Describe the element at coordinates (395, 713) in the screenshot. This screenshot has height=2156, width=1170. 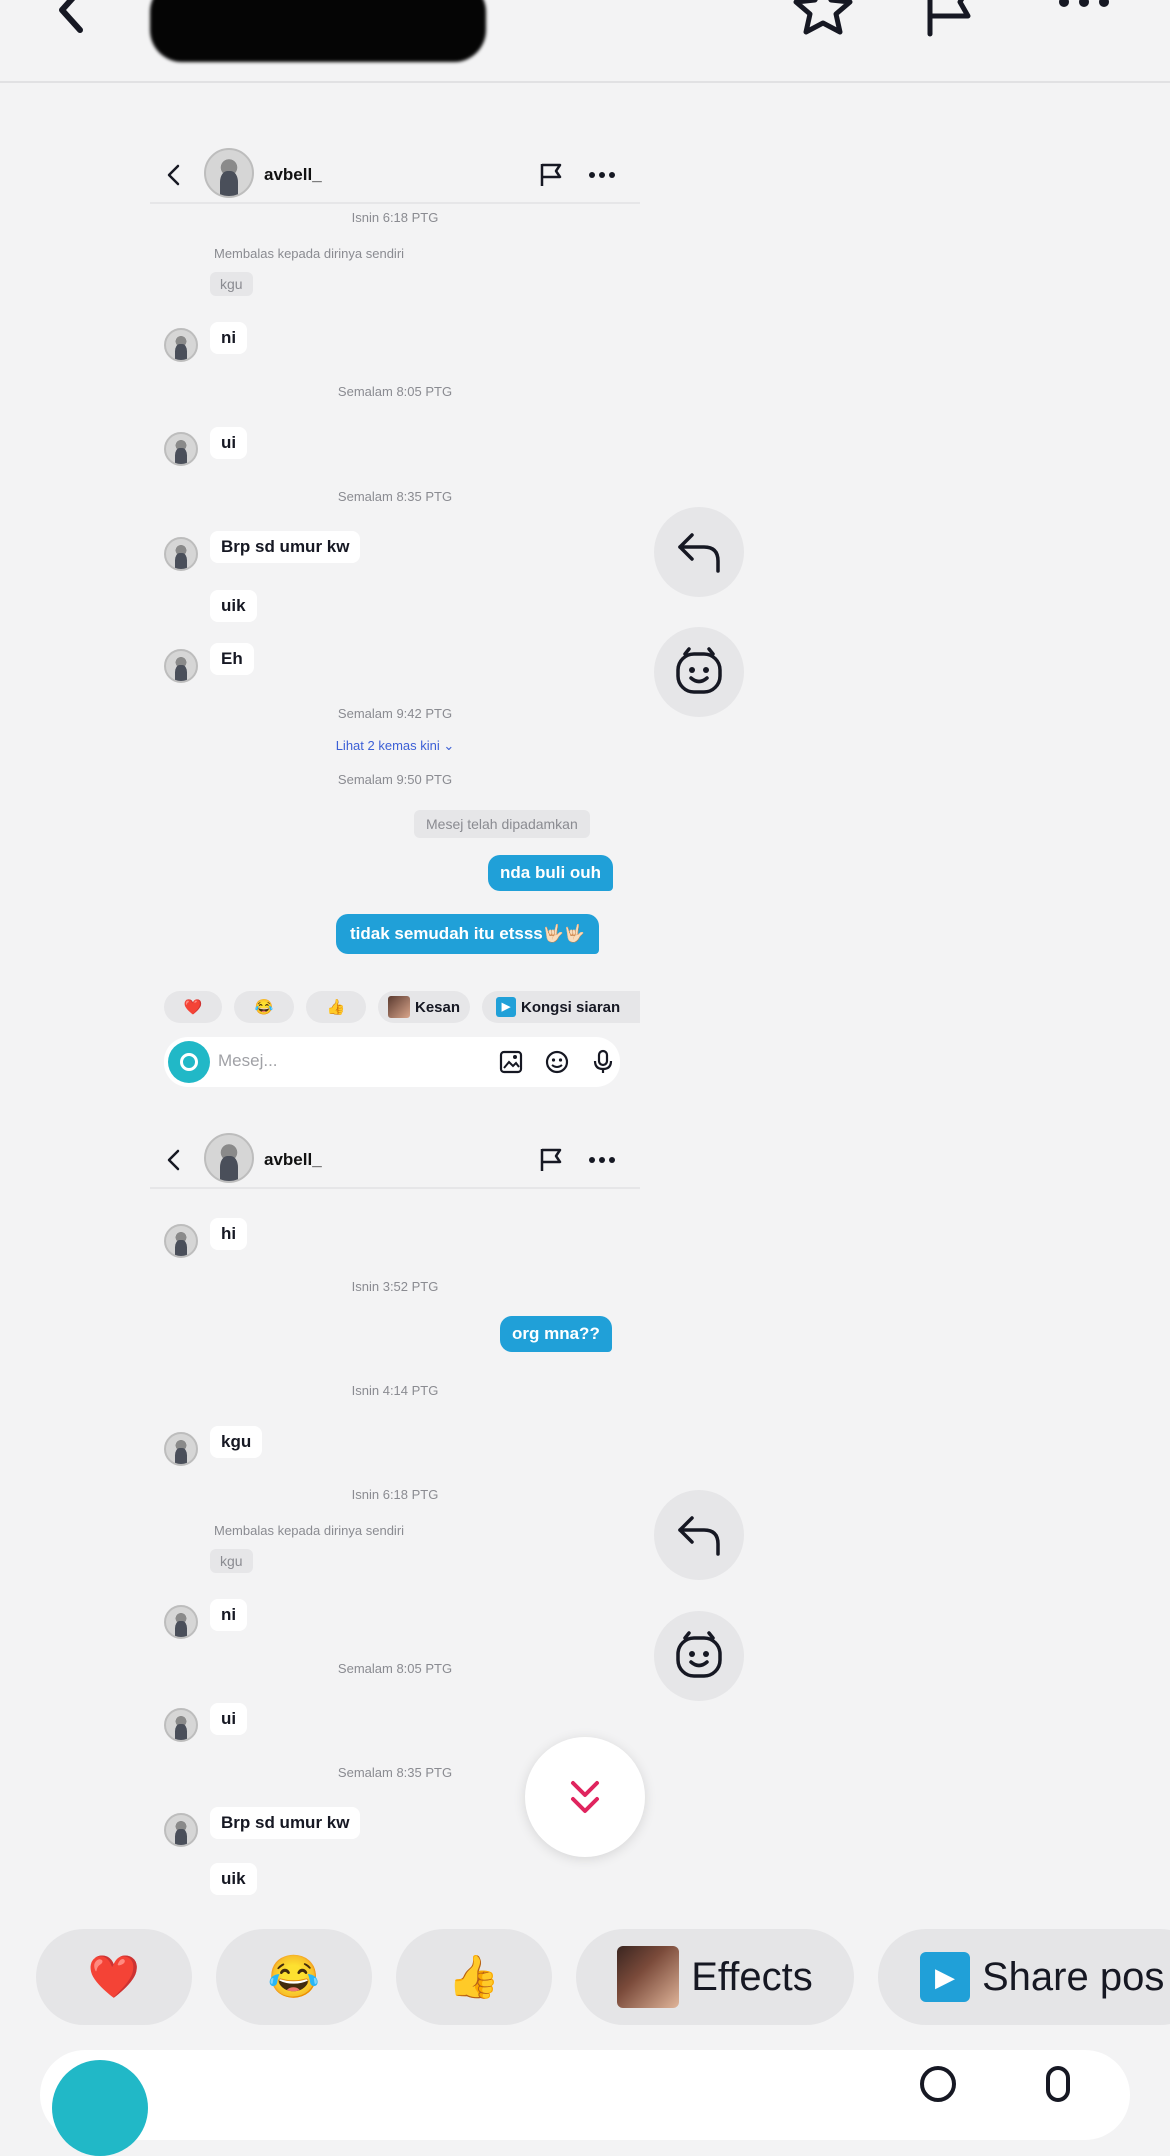
I see `timestamp: Semalam 9:42 PTG` at that location.